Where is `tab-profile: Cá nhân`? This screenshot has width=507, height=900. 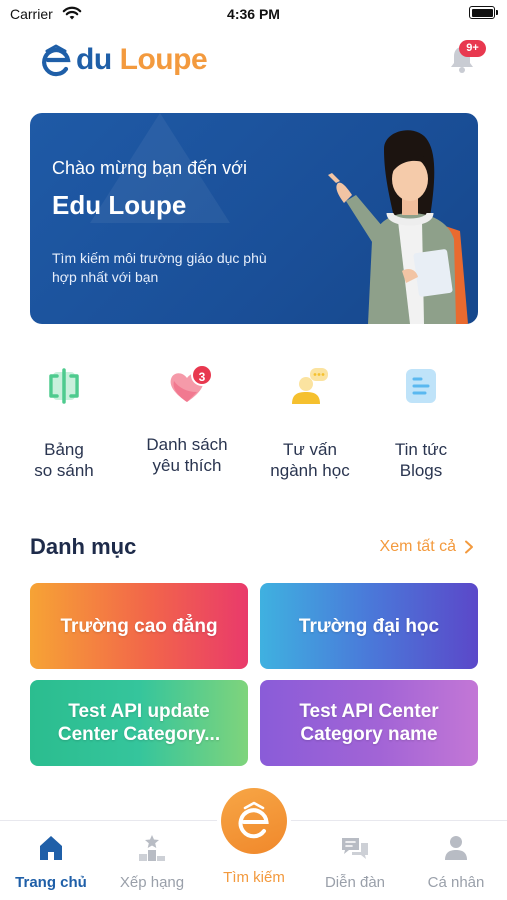 tab-profile: Cá nhân is located at coordinates (456, 862).